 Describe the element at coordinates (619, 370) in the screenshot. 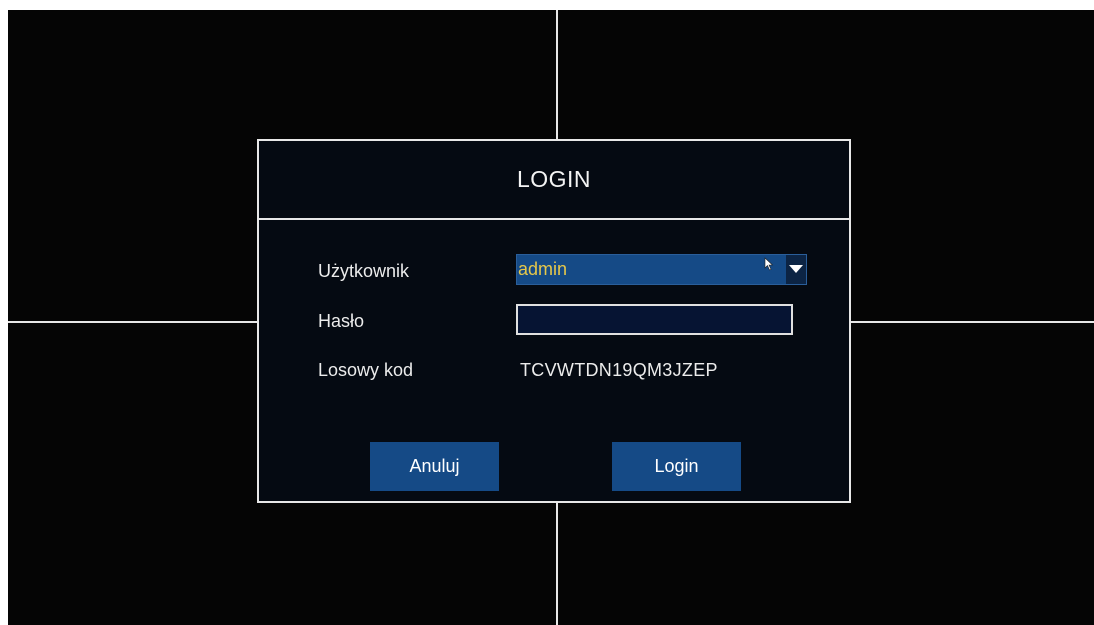

I see `random-code-value: TCVWTDN19QM3JZEP` at that location.